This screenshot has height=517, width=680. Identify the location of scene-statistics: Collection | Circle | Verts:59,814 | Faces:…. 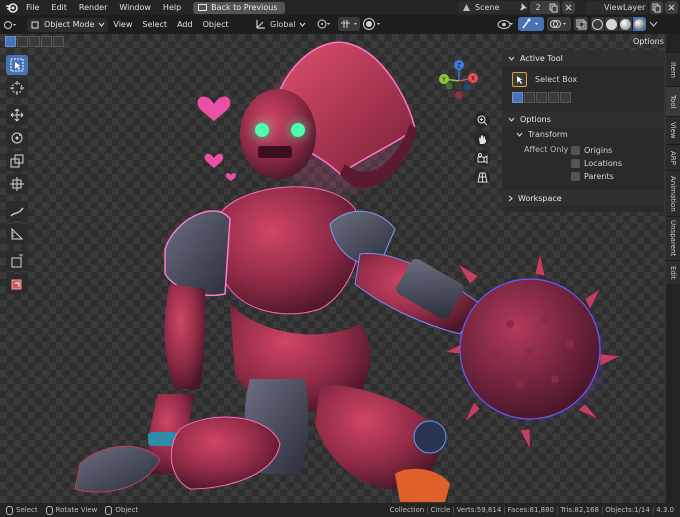
(531, 510).